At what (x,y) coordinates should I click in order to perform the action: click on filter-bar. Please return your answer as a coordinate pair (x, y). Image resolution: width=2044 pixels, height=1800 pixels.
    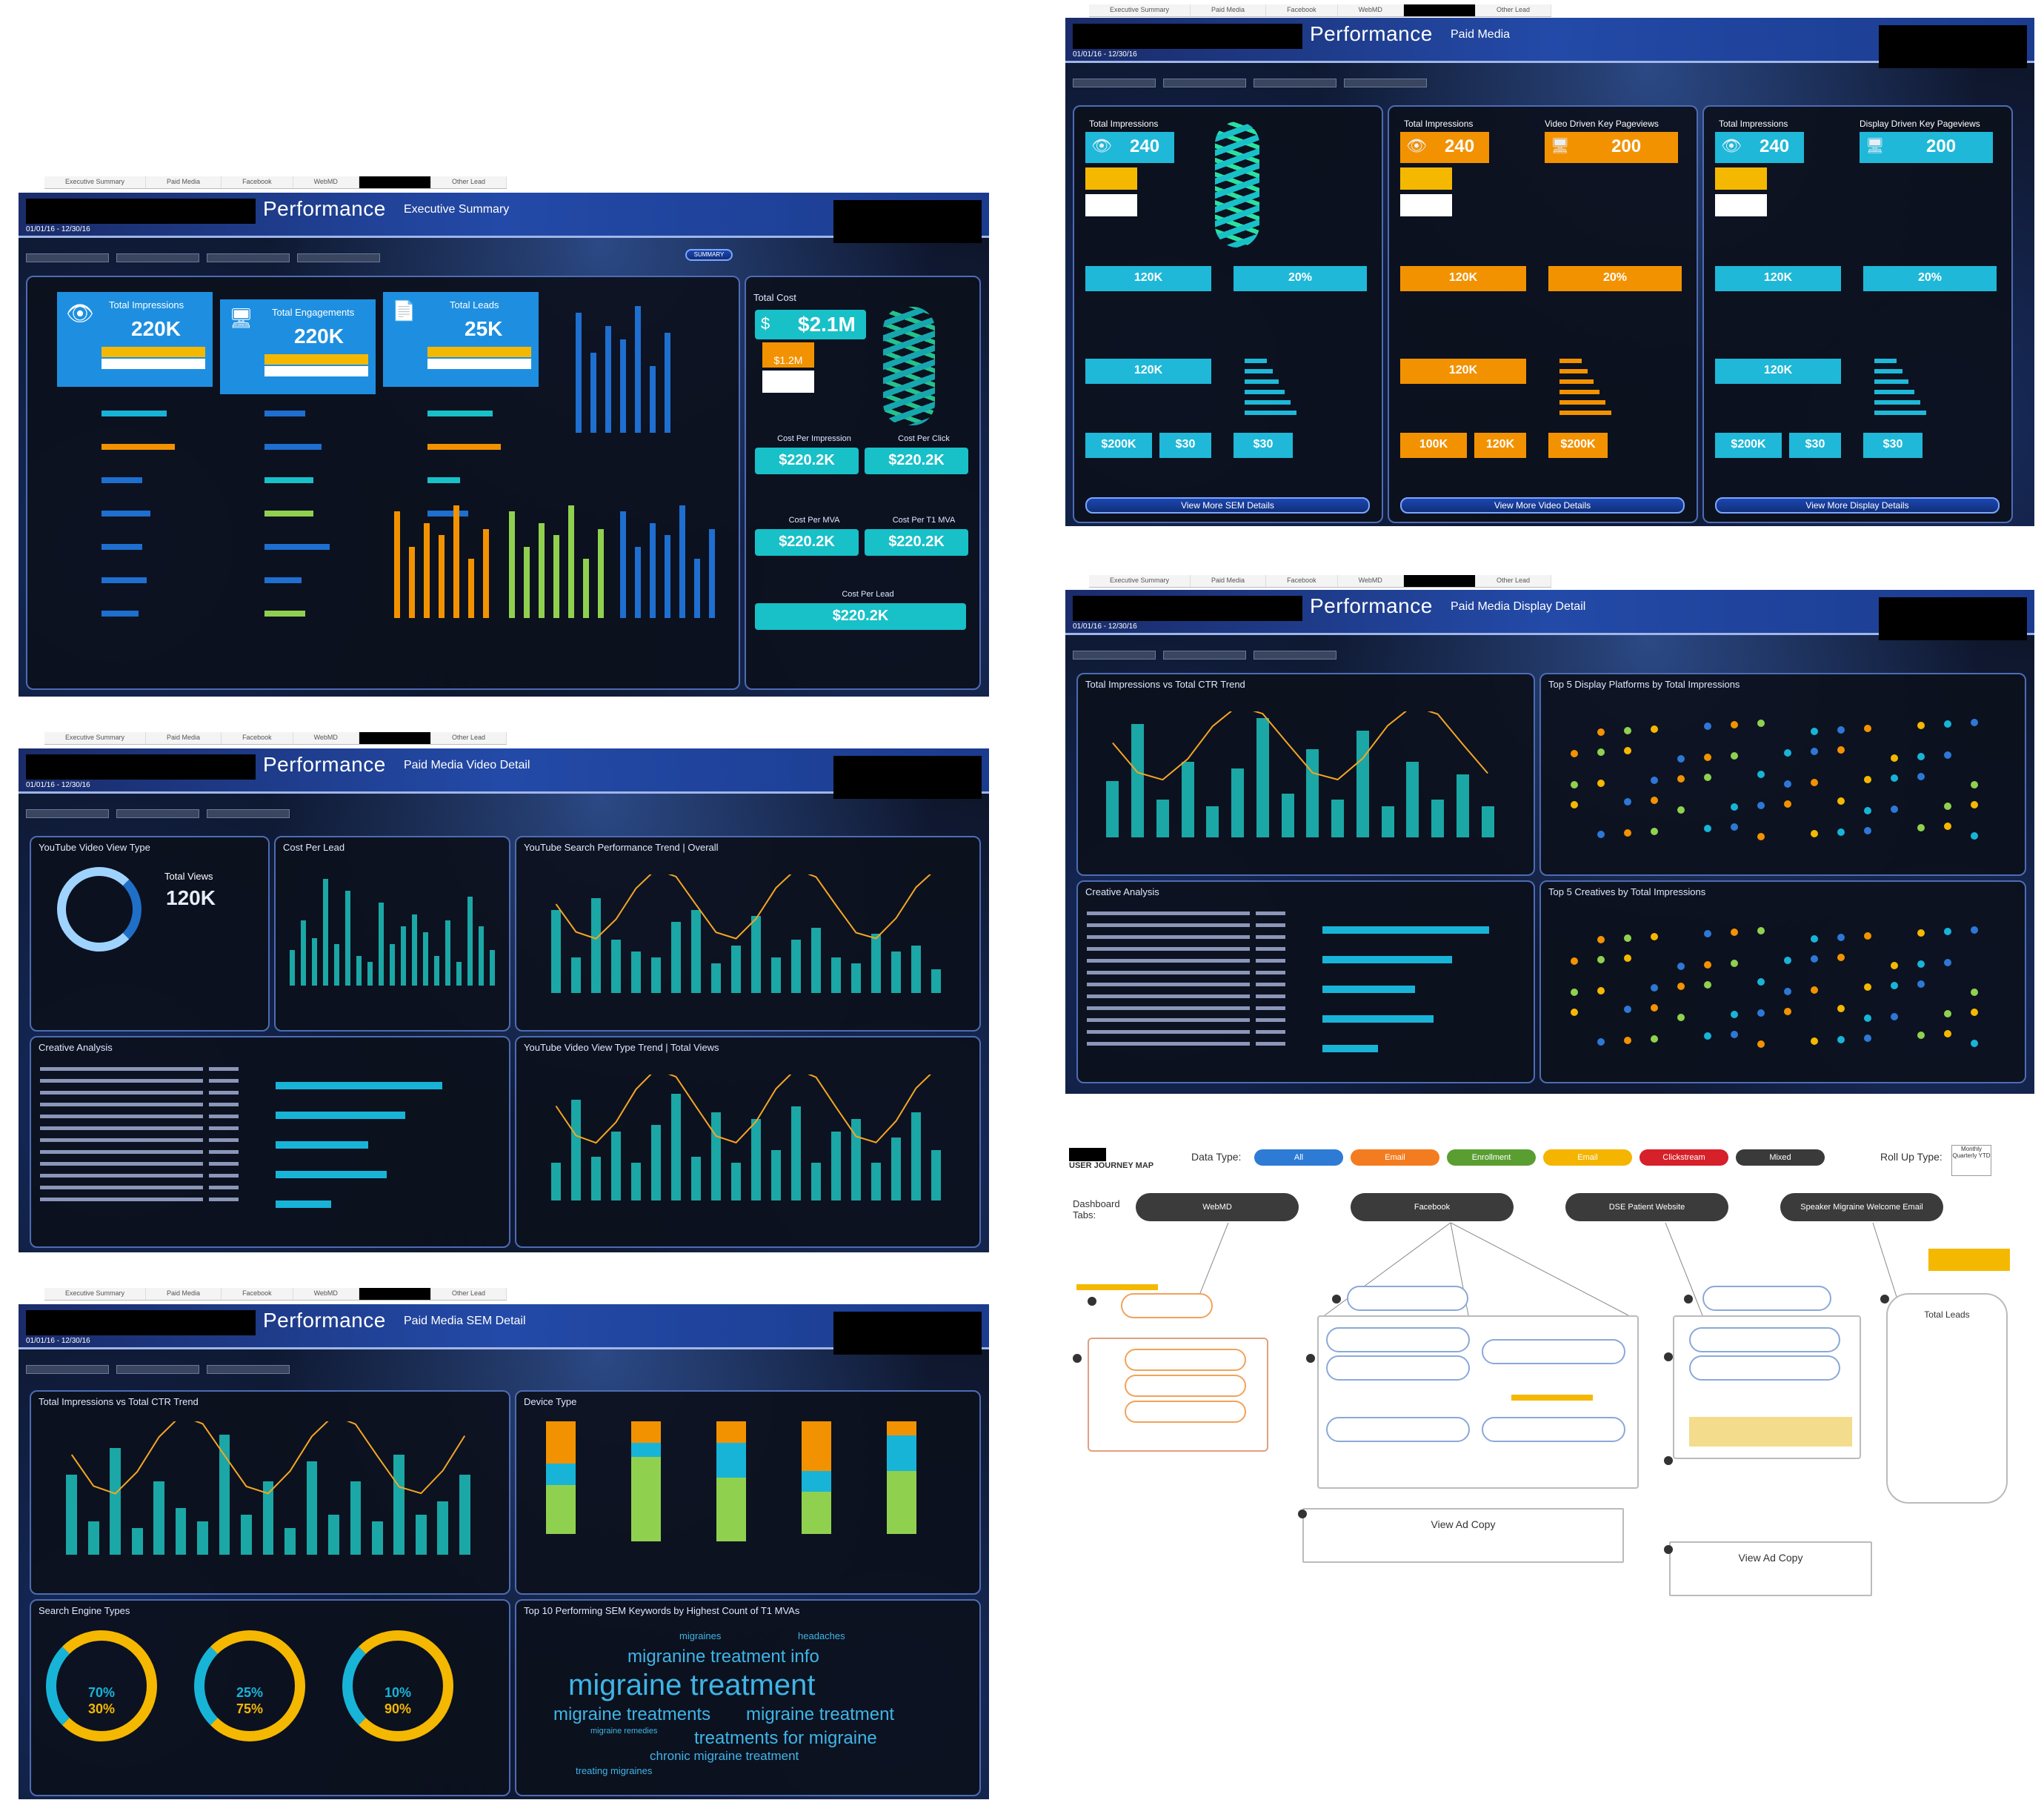
    Looking at the image, I should click on (1204, 650).